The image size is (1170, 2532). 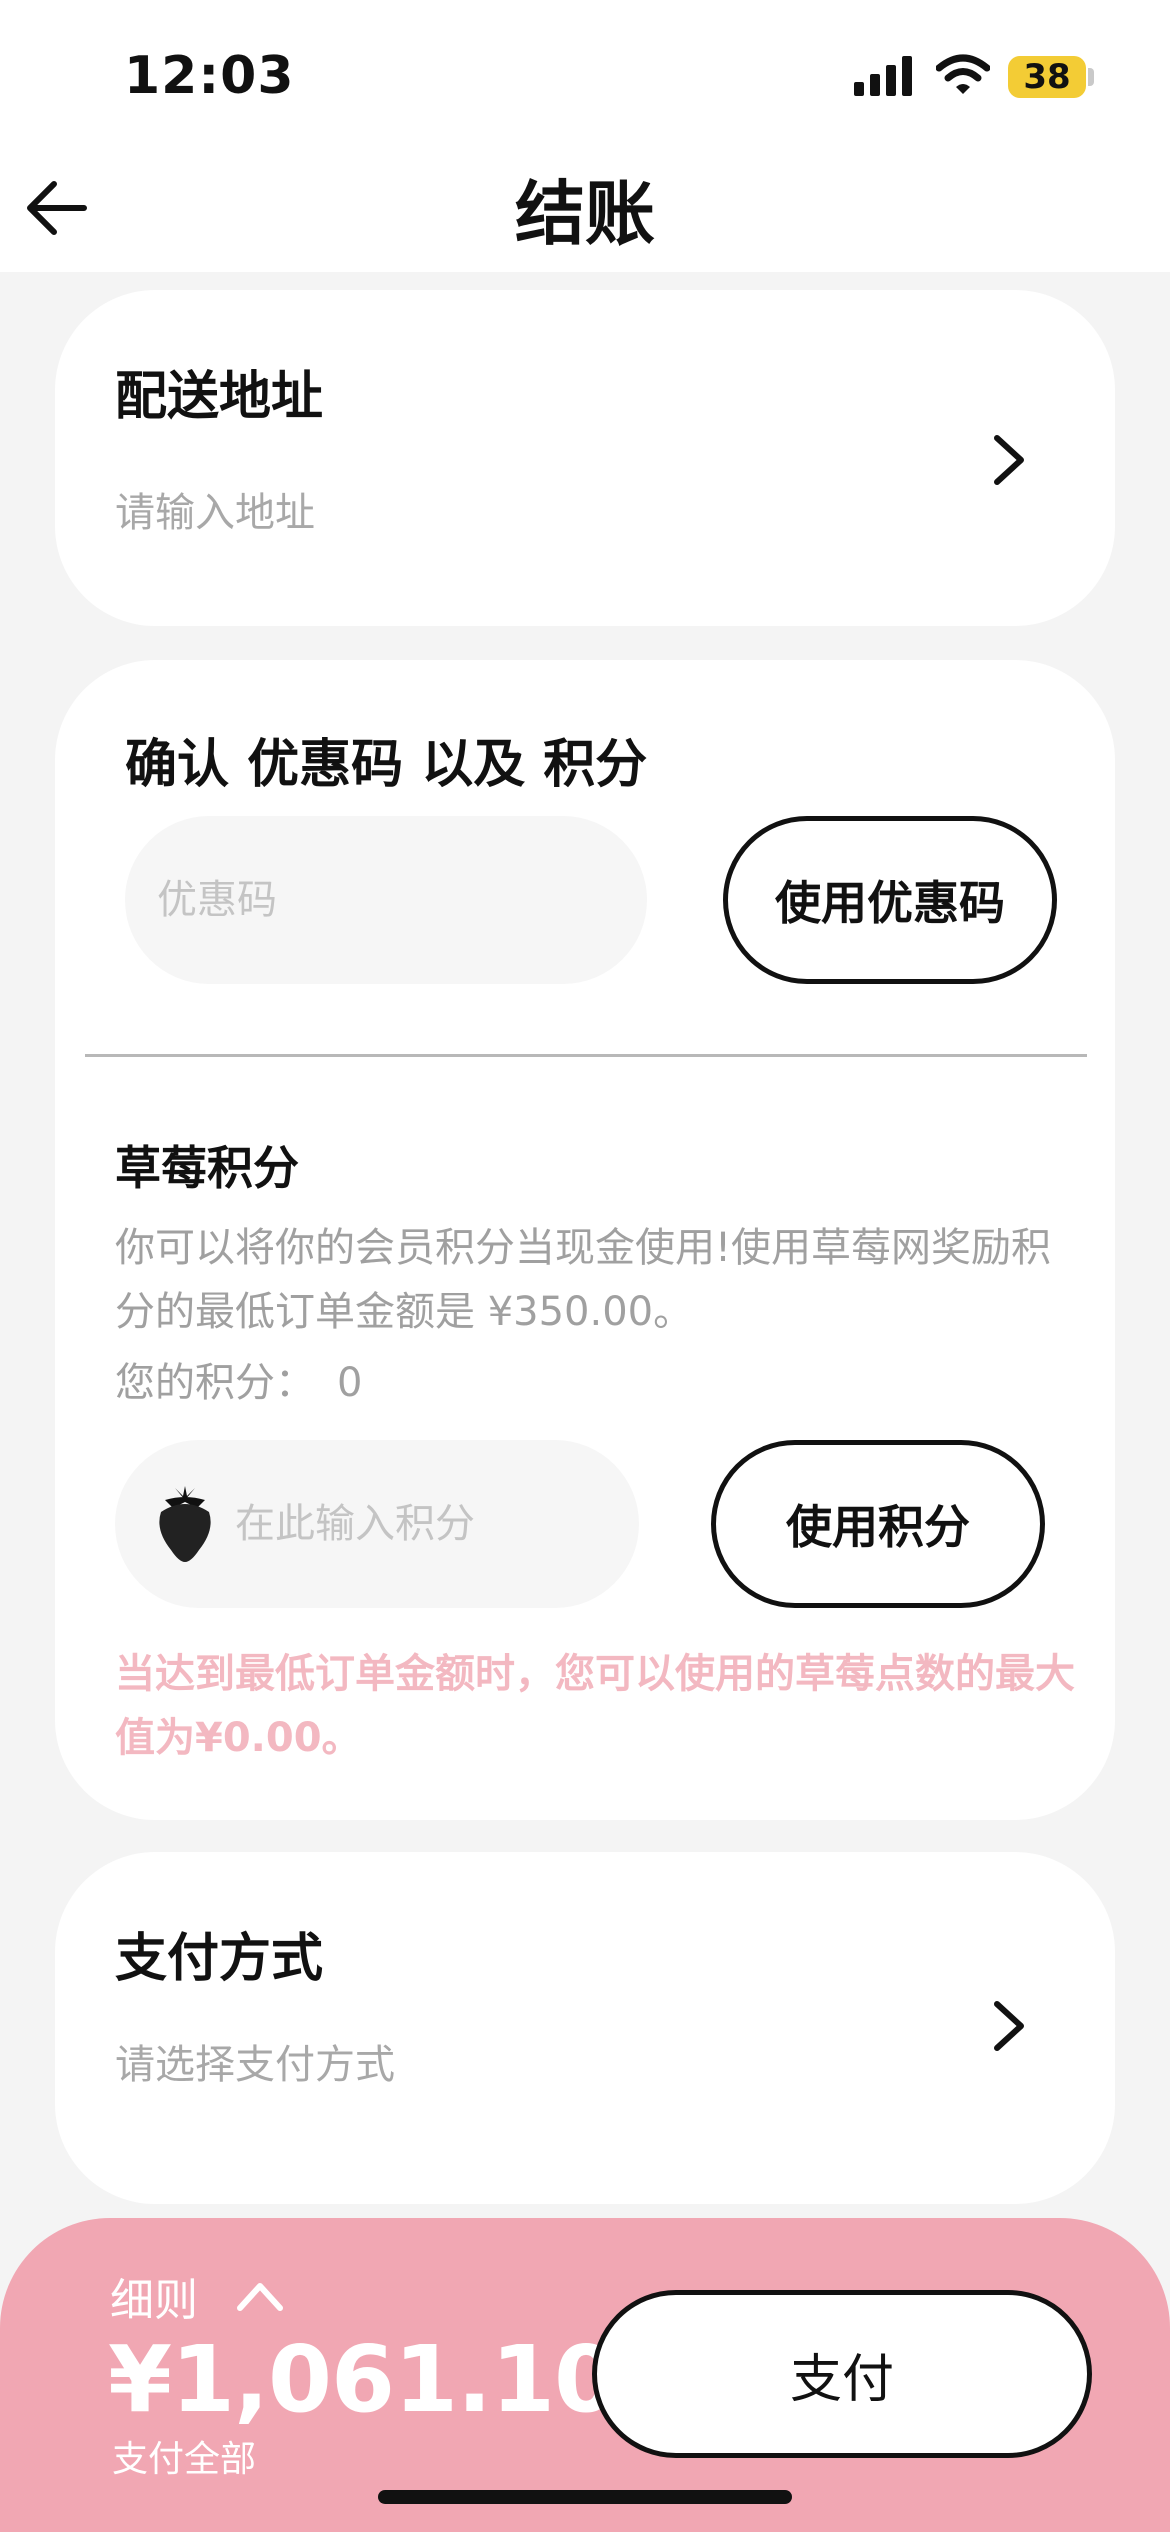 What do you see at coordinates (1091, 77) in the screenshot?
I see `battery-tip` at bounding box center [1091, 77].